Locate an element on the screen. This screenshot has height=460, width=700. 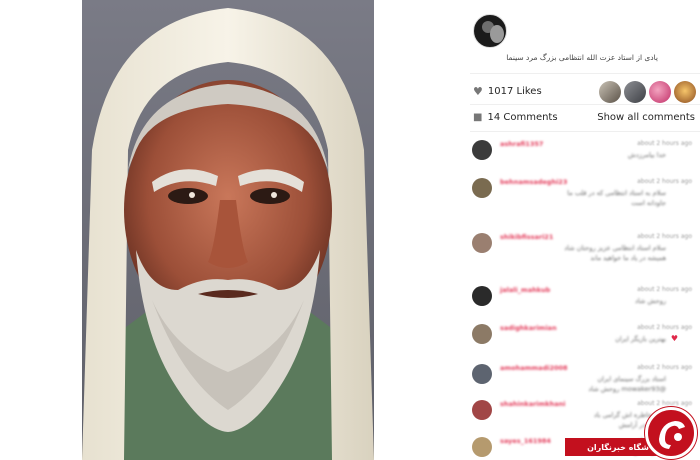
comment-text: خدا بیامرزدش is located at coordinates (646, 155).